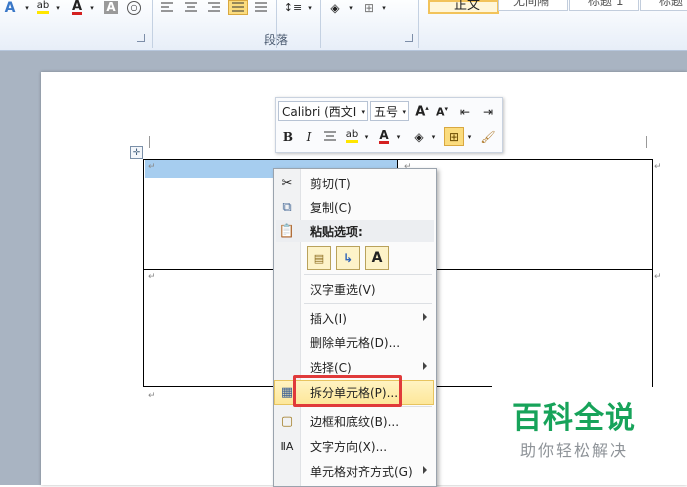 The image size is (687, 487). I want to click on move-handle-icon: ✛, so click(136, 152).